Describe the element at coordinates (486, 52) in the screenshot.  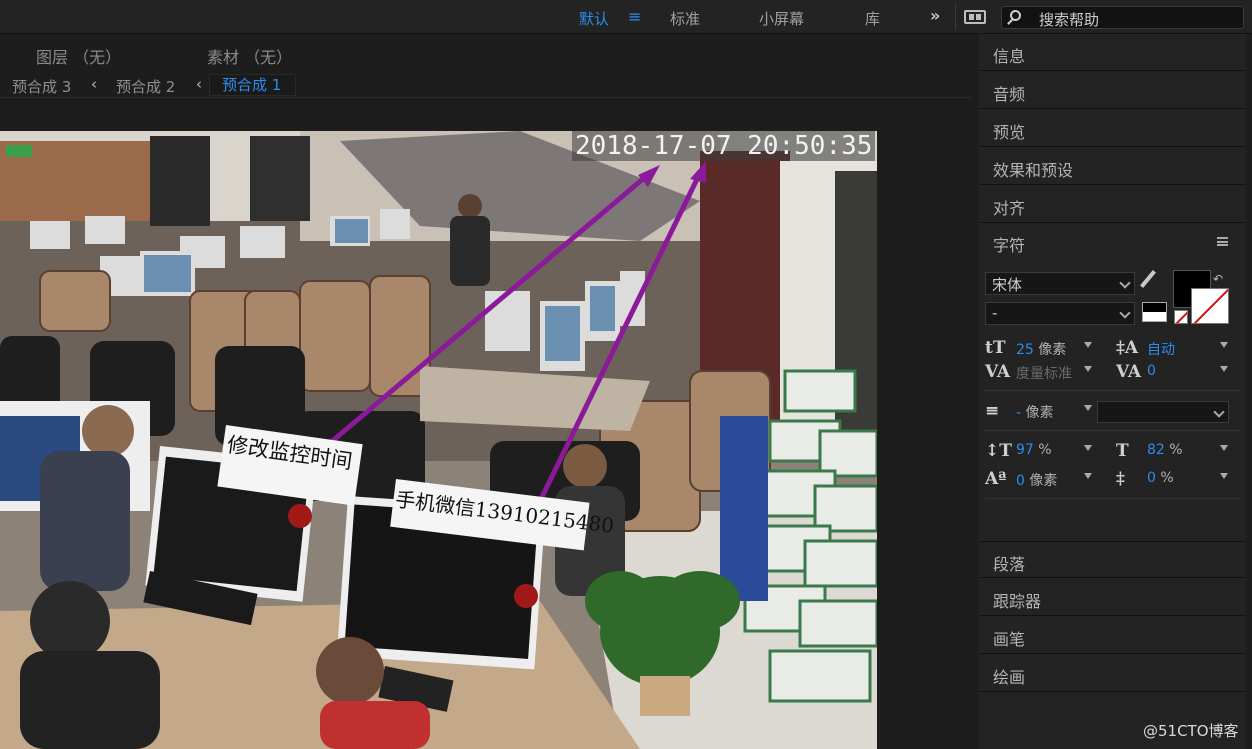
I see `viewer-tabs: 图层 （无） 素材 （无）` at that location.